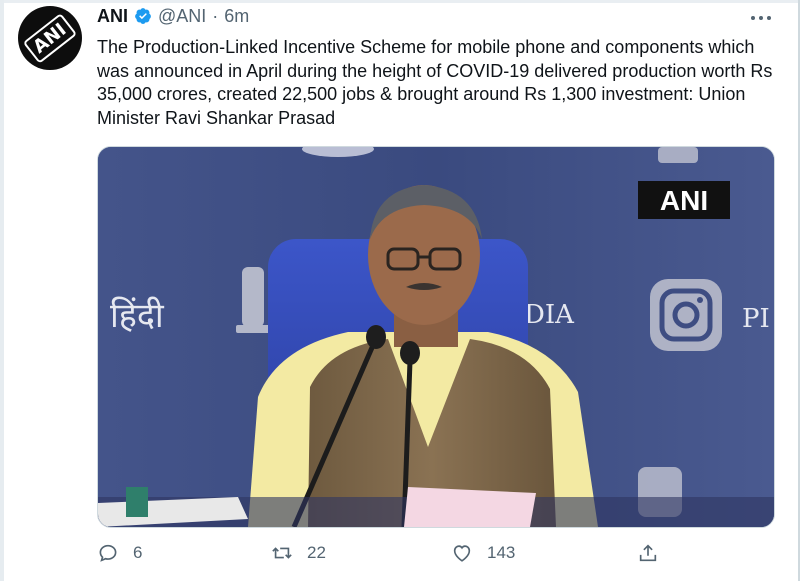 The width and height of the screenshot is (800, 581). What do you see at coordinates (2, 290) in the screenshot?
I see `left-border` at bounding box center [2, 290].